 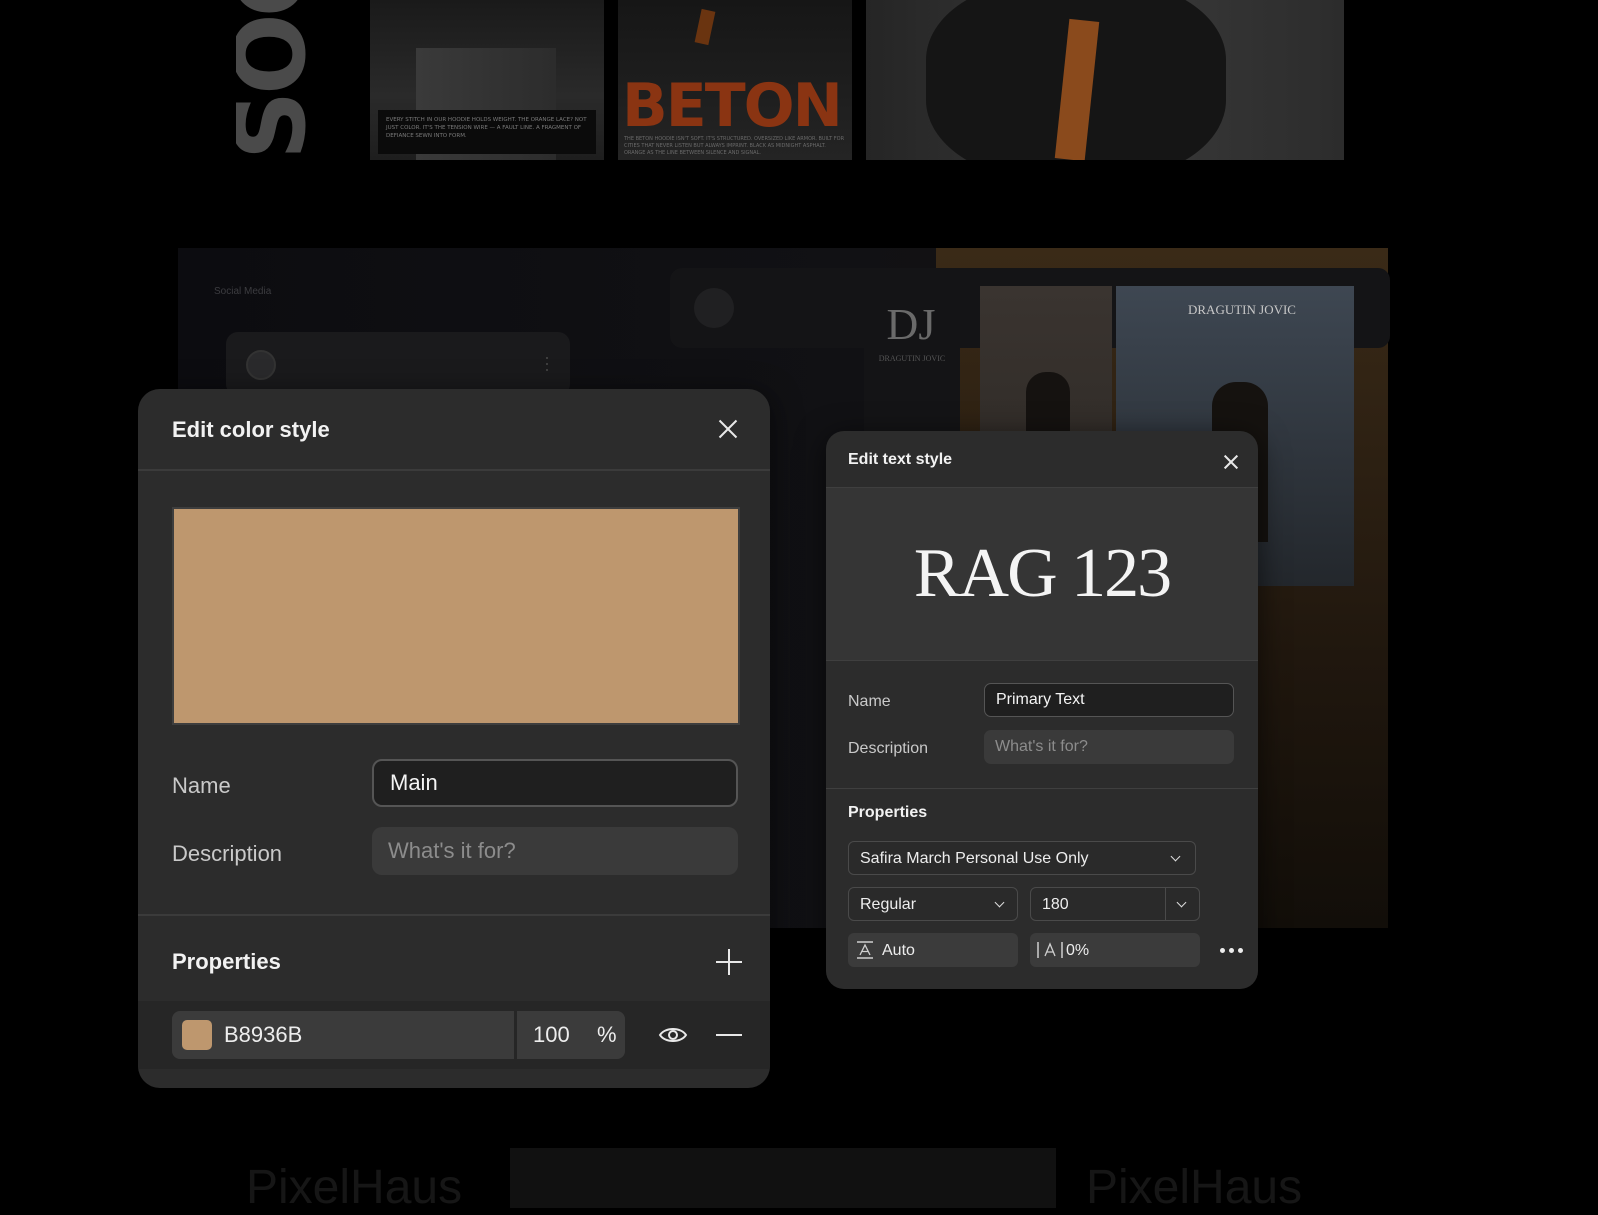 What do you see at coordinates (1050, 950) in the screenshot?
I see `letter-spacing-icon` at bounding box center [1050, 950].